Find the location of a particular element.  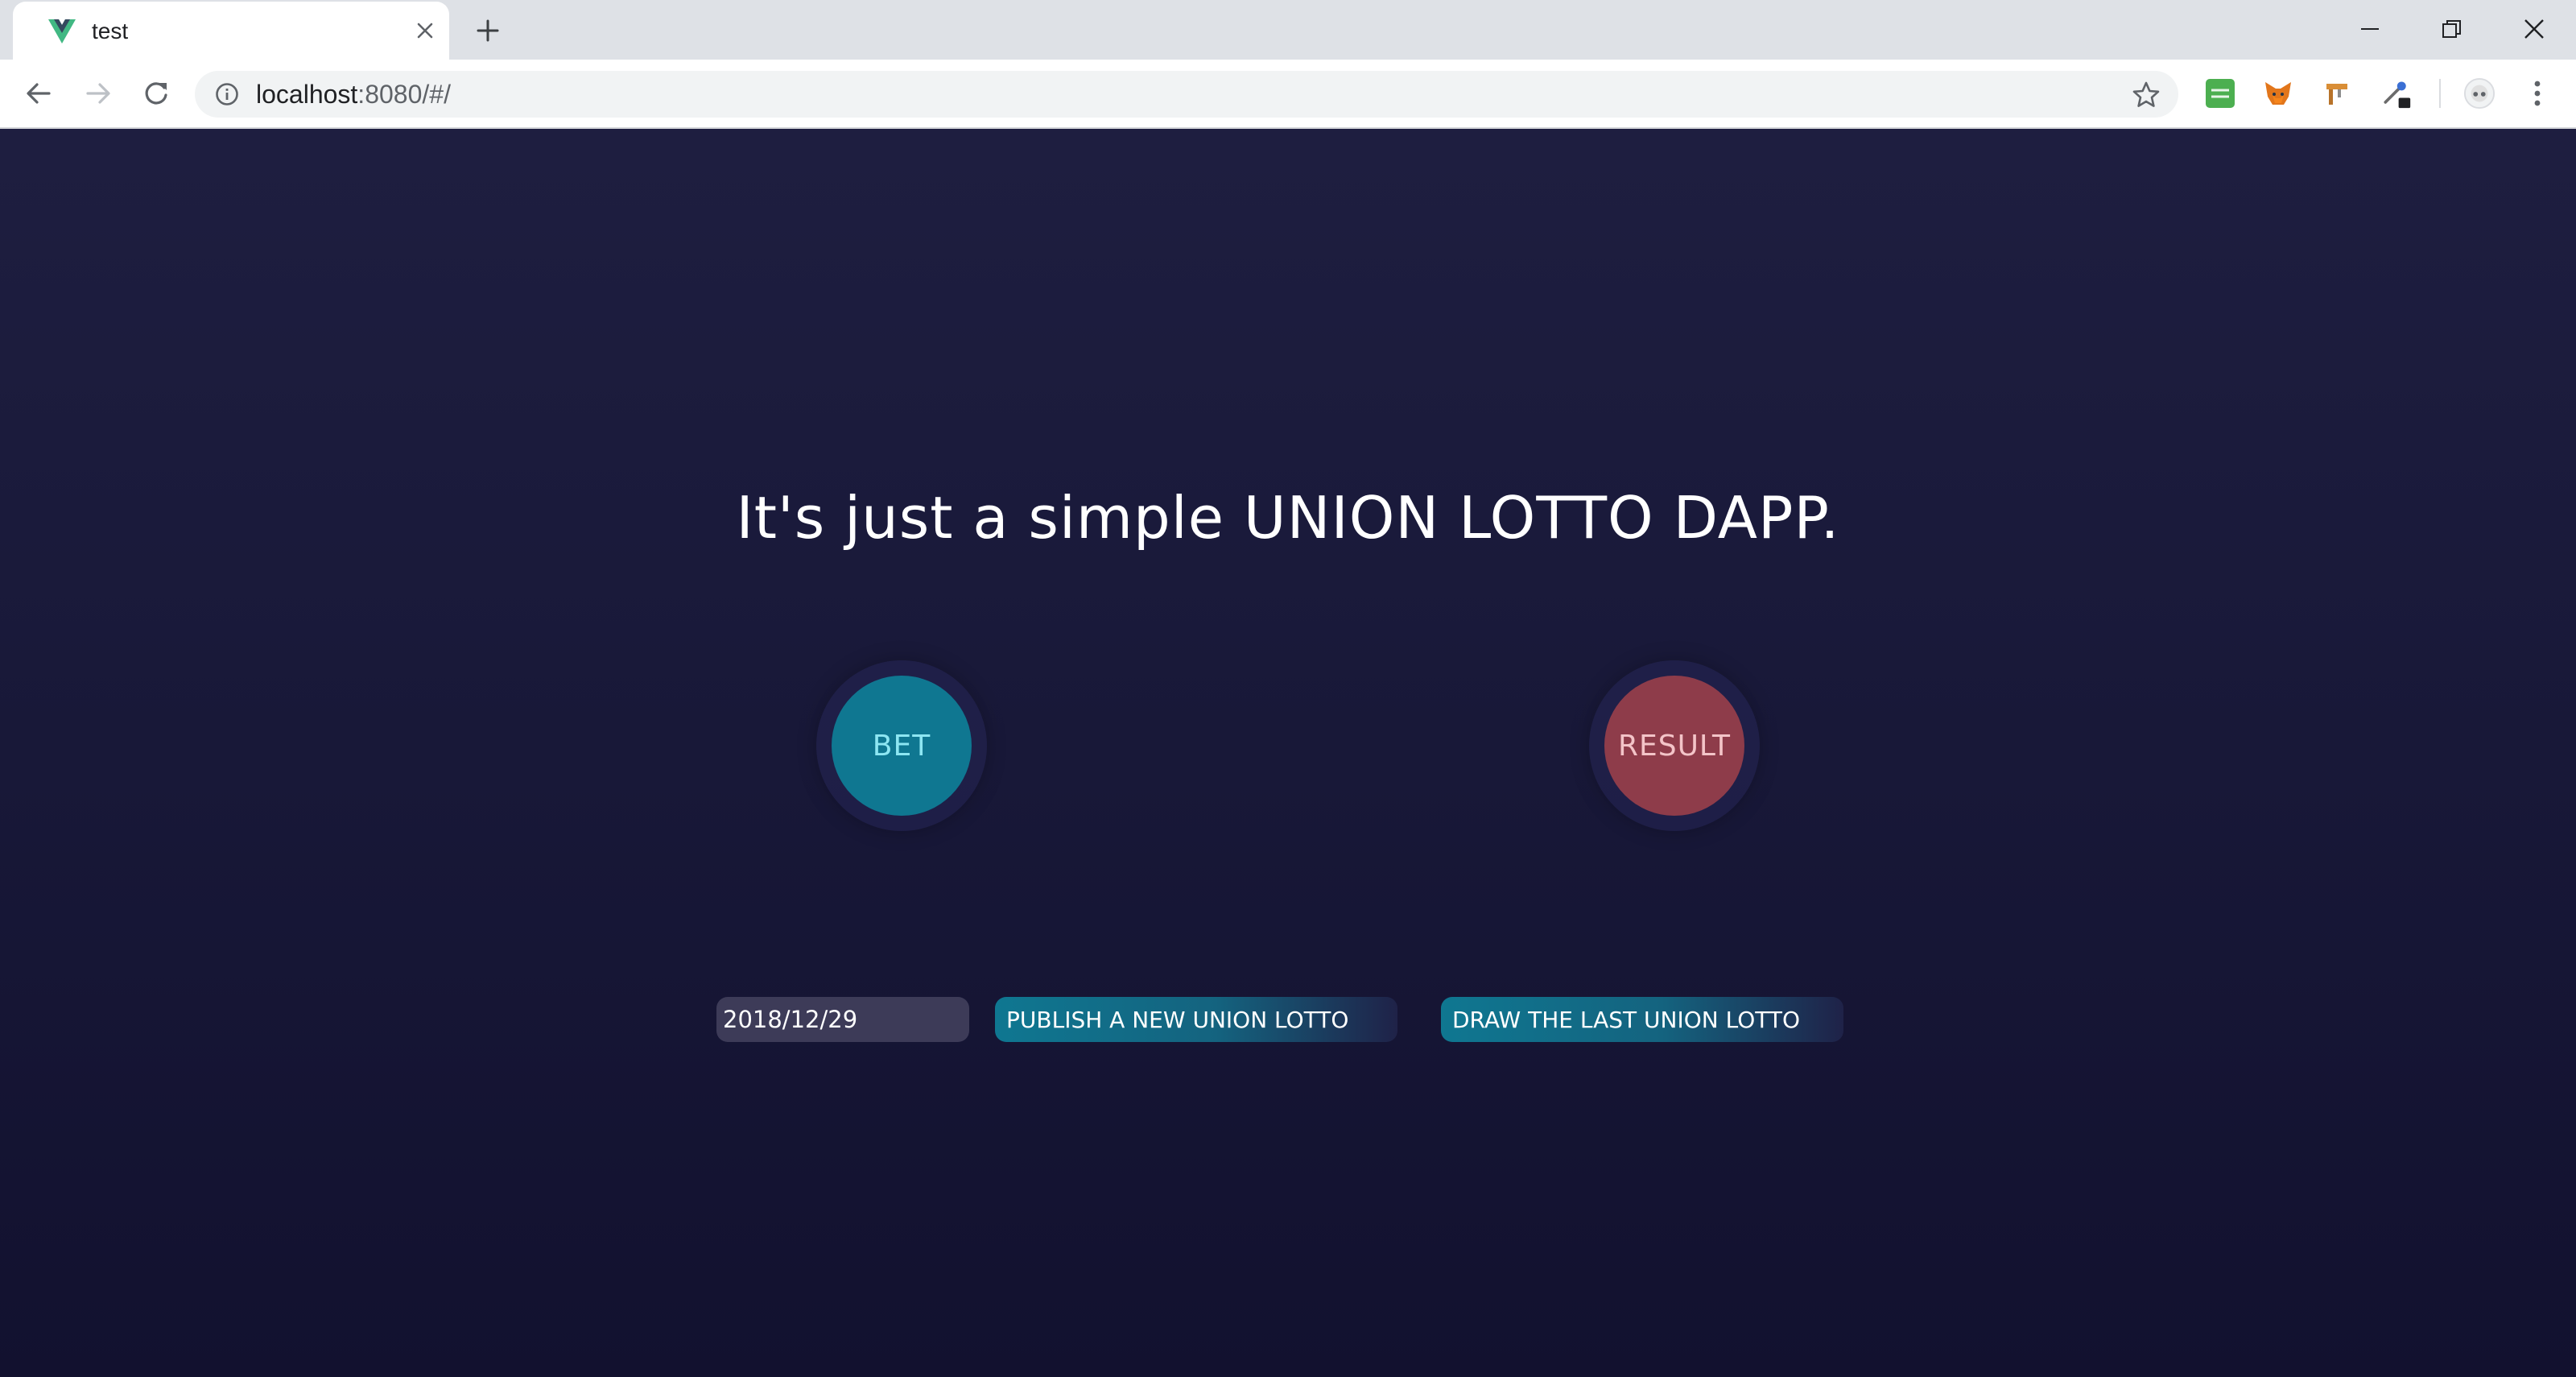

bet-button: BET is located at coordinates (902, 746).